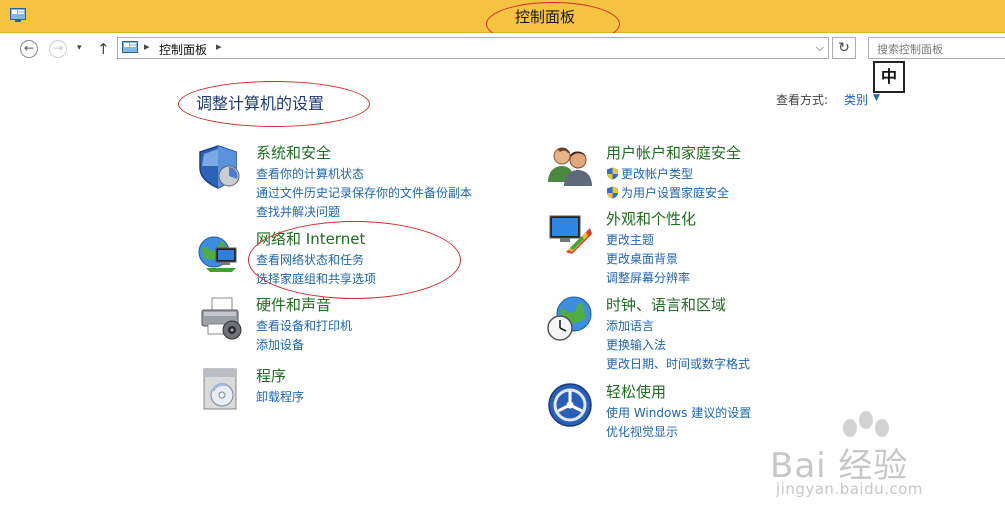  Describe the element at coordinates (678, 345) in the screenshot. I see `link-change-input-method: 更换输入法` at that location.